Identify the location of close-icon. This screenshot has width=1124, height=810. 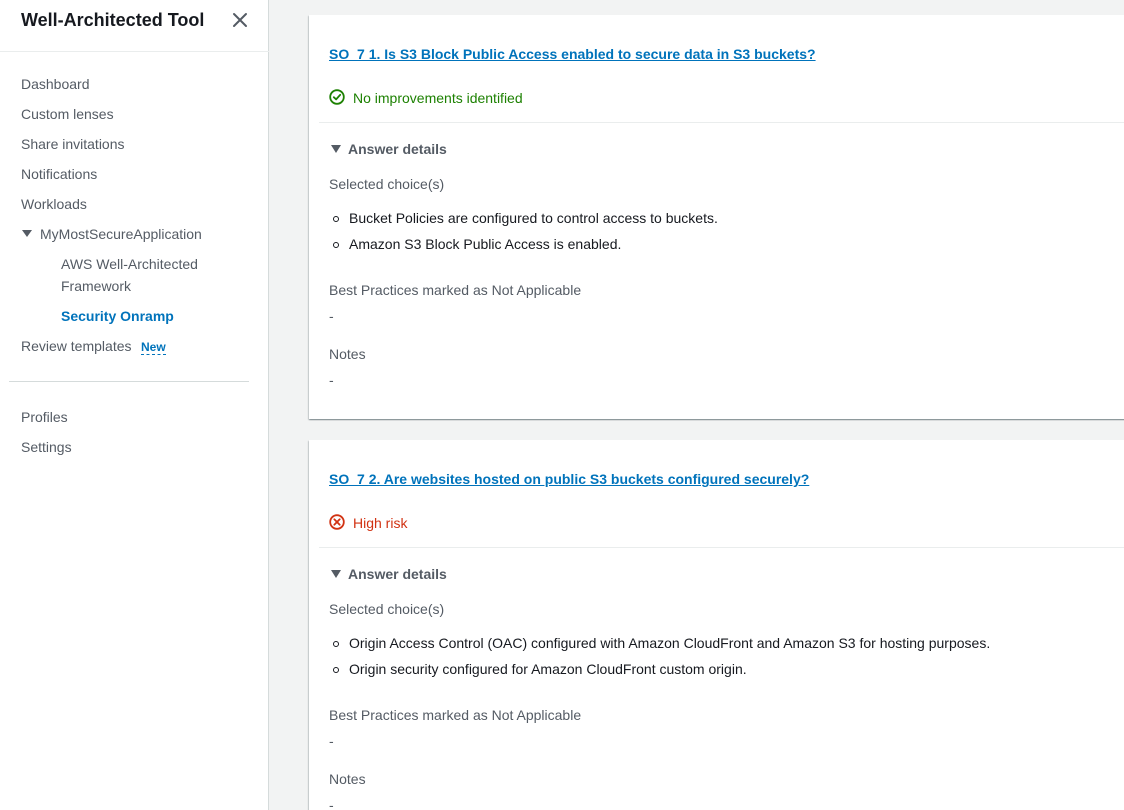
(240, 20).